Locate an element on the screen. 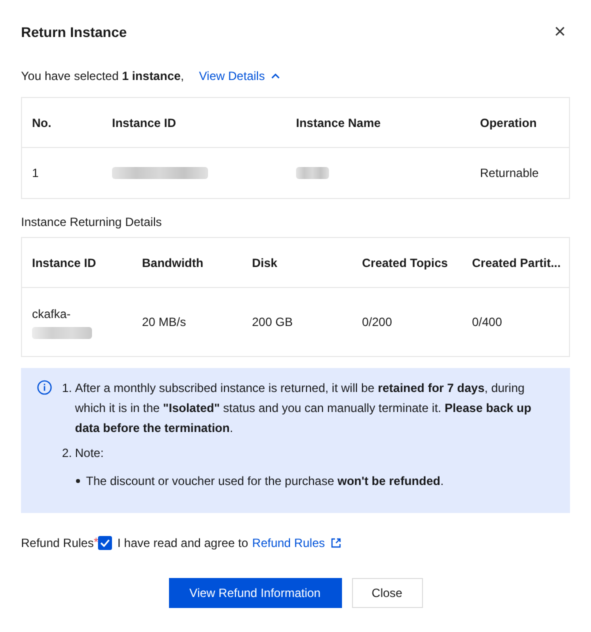 Image resolution: width=591 pixels, height=632 pixels. table-cell-text: 0/400 is located at coordinates (487, 322).